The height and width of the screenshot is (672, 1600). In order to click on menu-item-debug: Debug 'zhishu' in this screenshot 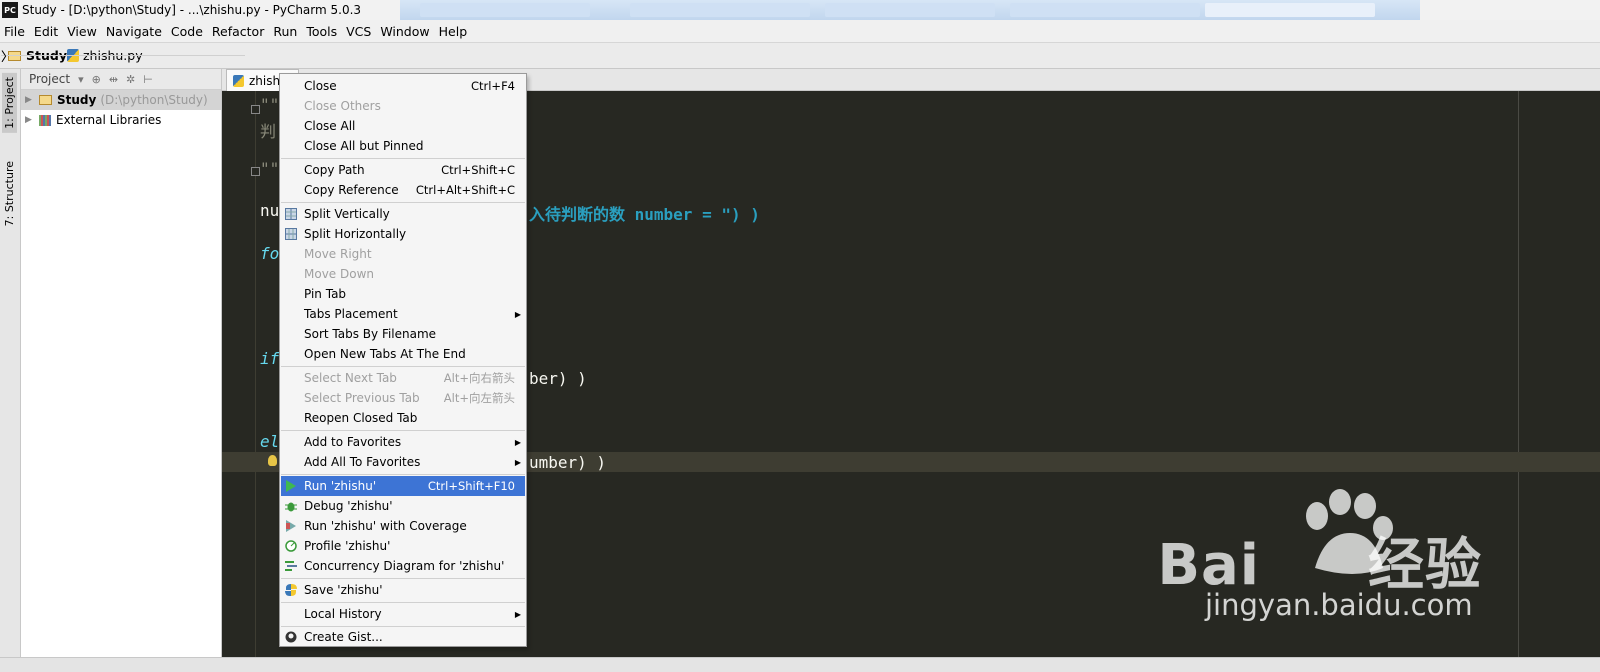, I will do `click(403, 506)`.